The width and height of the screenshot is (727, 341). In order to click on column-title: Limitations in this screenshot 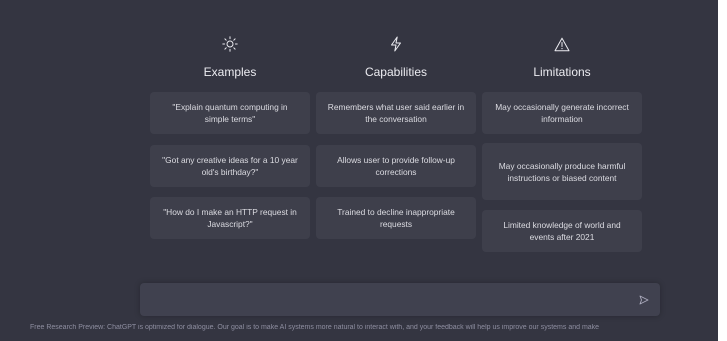, I will do `click(562, 72)`.